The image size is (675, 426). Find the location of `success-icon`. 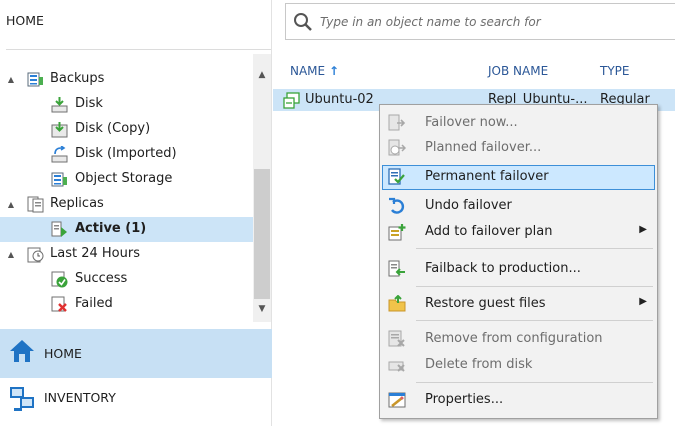

success-icon is located at coordinates (59, 279).